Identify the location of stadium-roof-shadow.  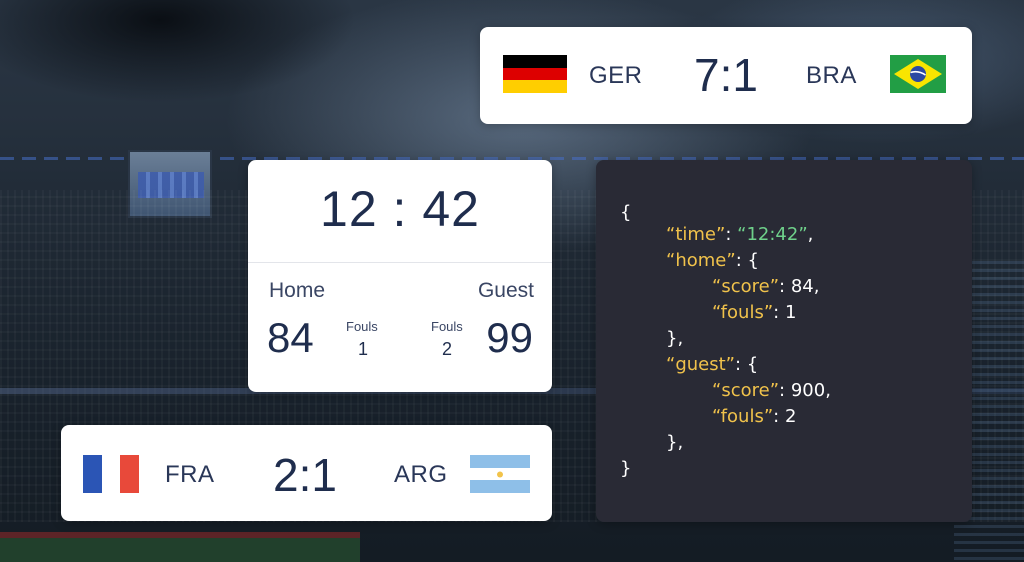
(180, 55).